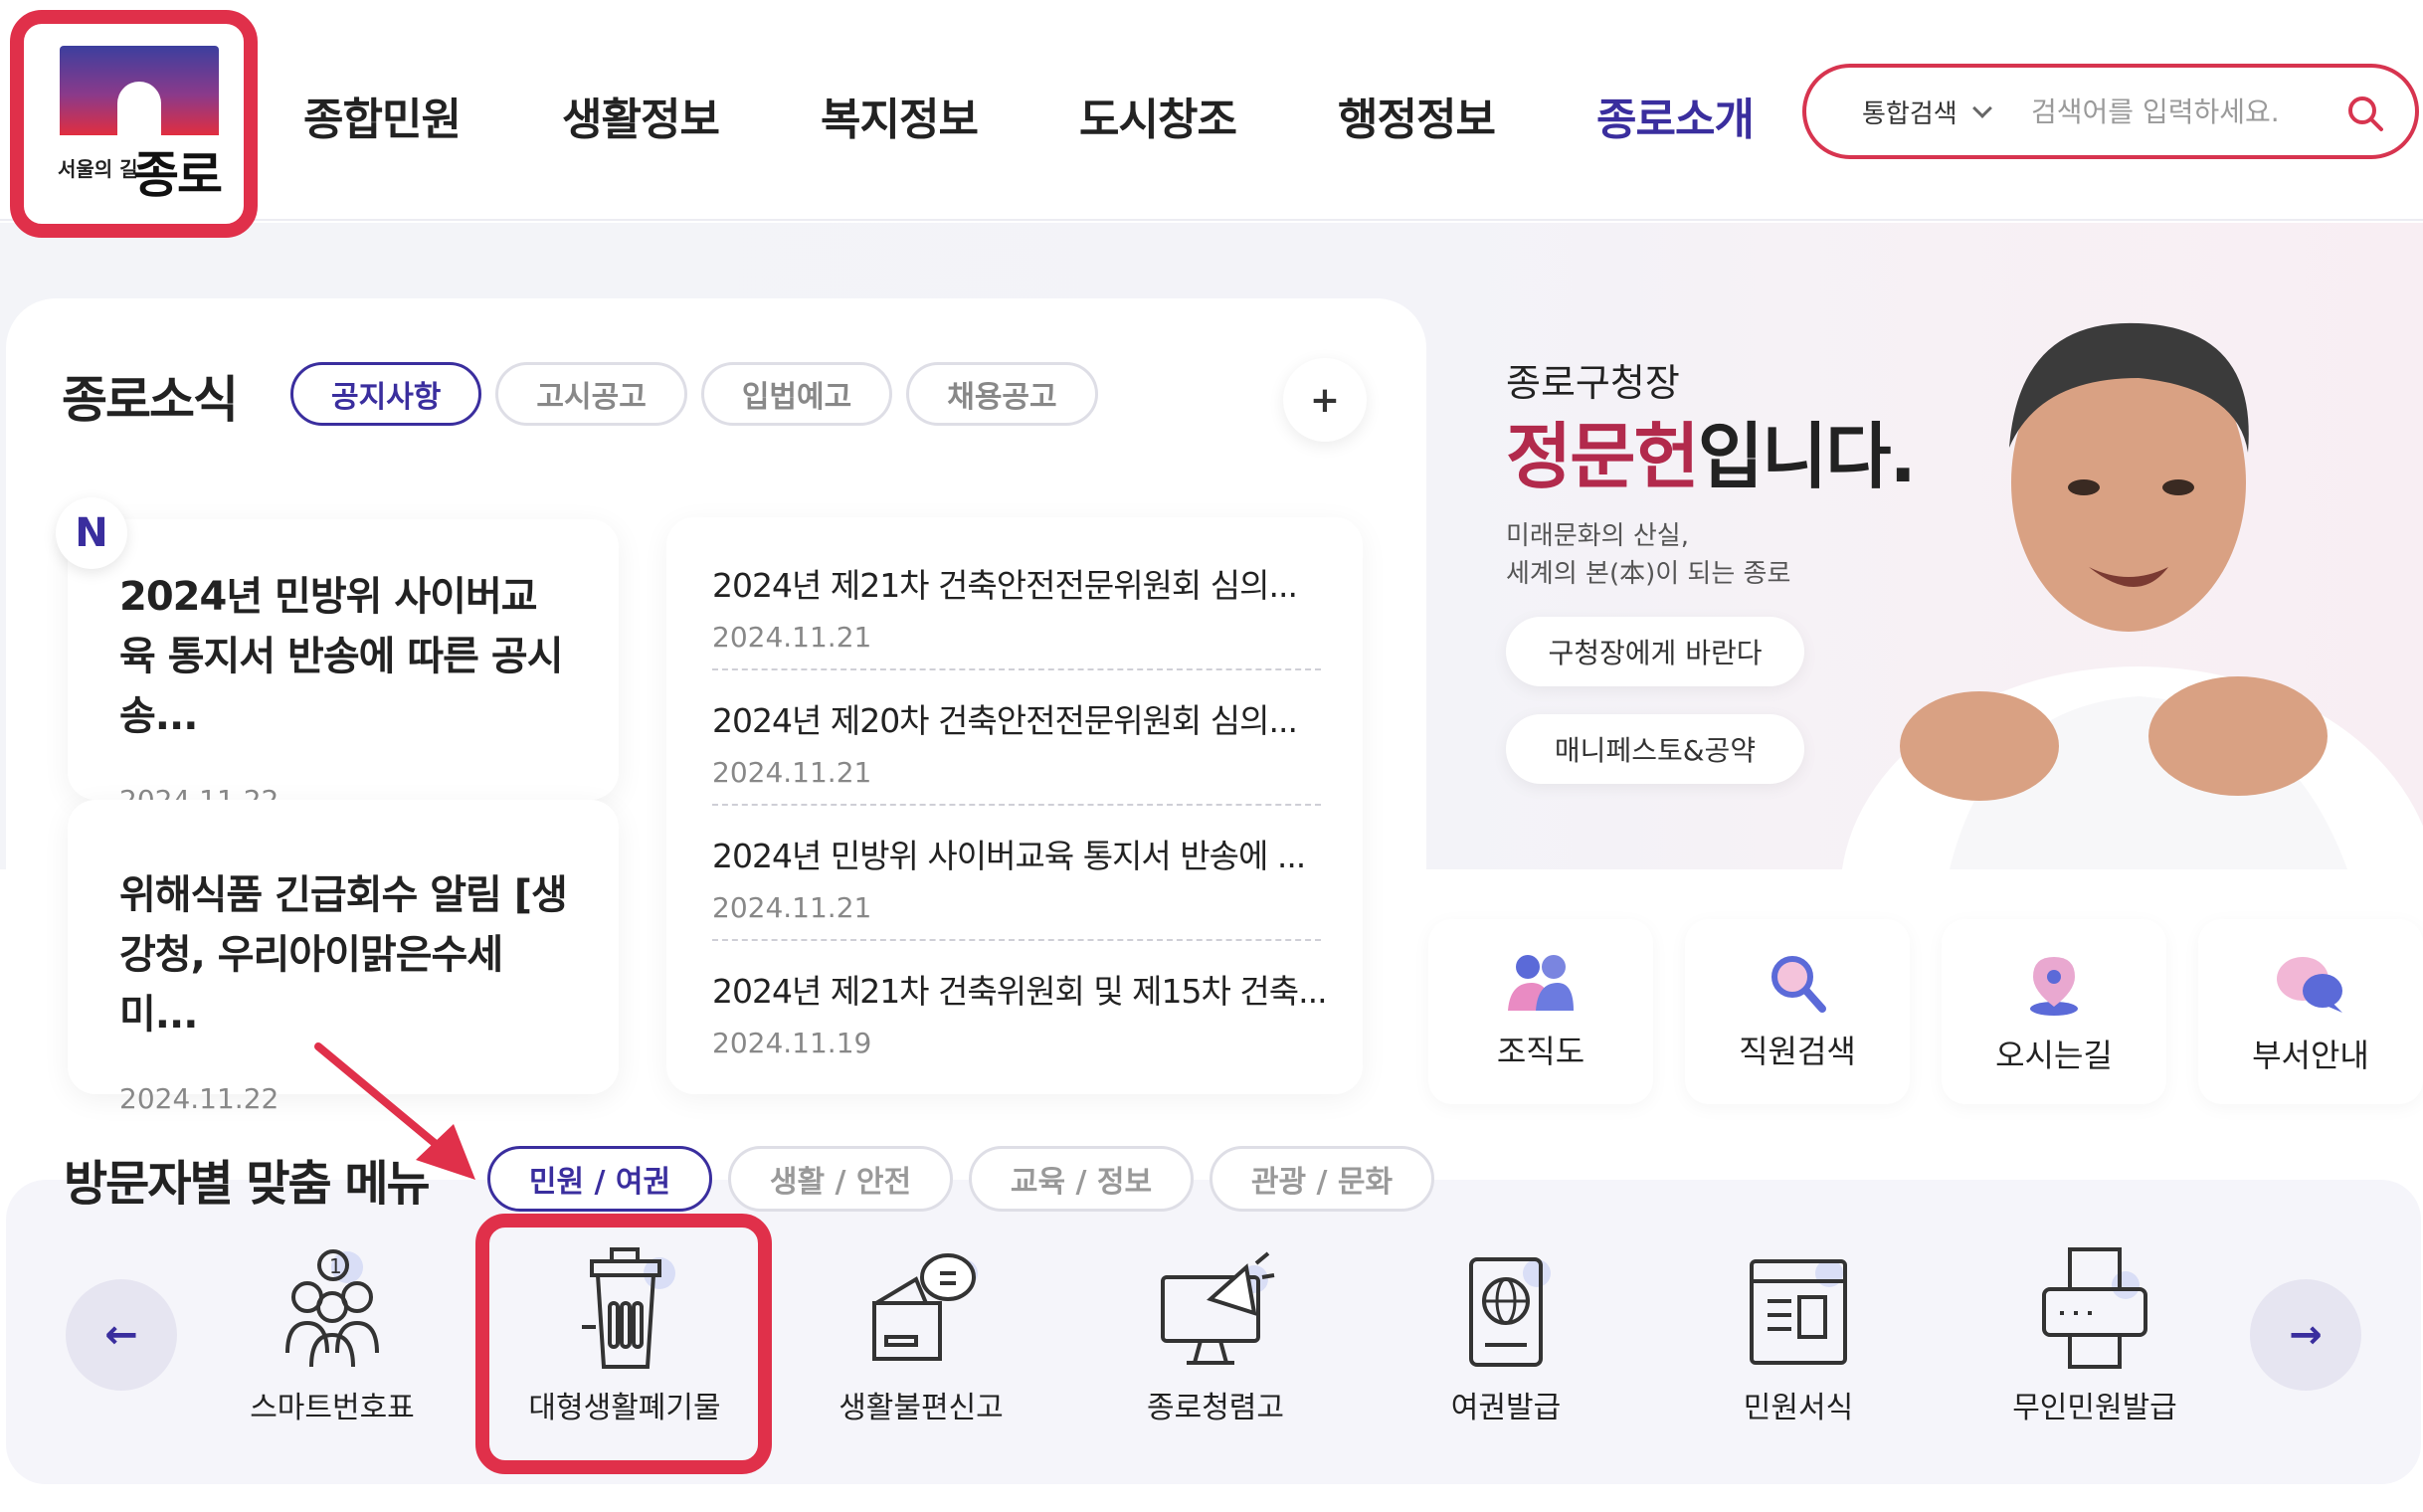  What do you see at coordinates (1506, 1408) in the screenshot?
I see `menu-label: 여권발급` at bounding box center [1506, 1408].